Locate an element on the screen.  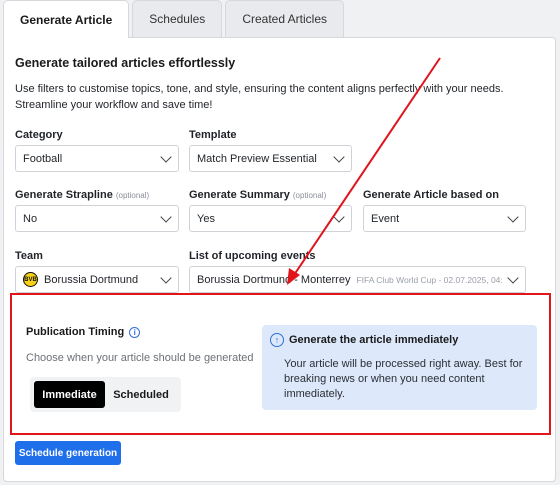
info-icon: i is located at coordinates (135, 332).